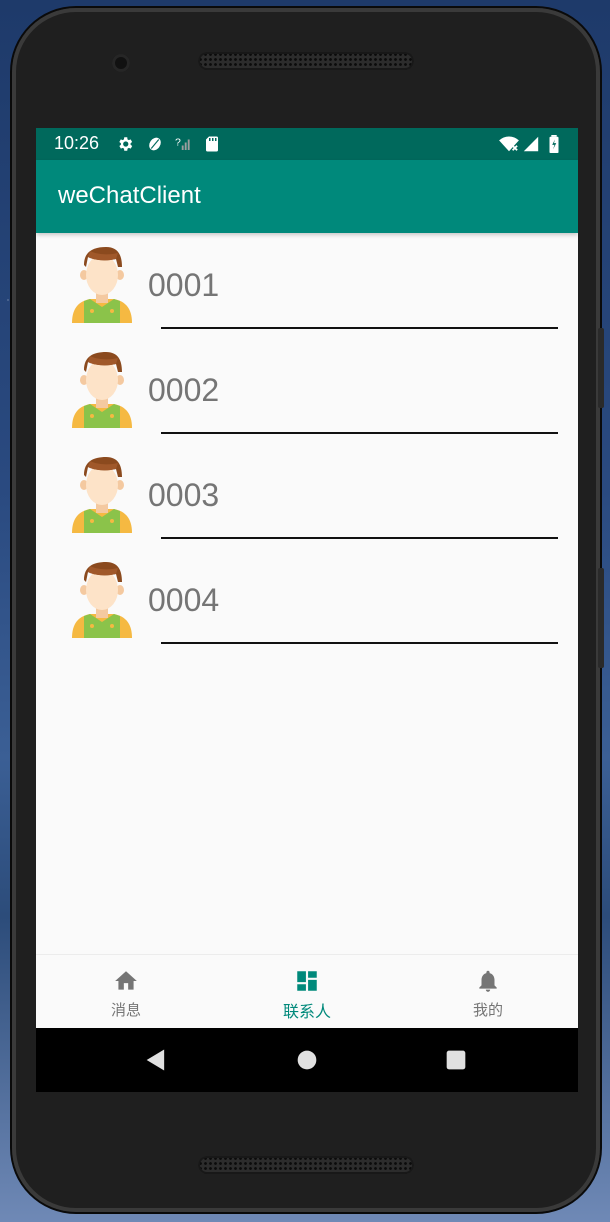 The width and height of the screenshot is (610, 1222). What do you see at coordinates (125, 1010) in the screenshot?
I see `nav-label-messages: 消息` at bounding box center [125, 1010].